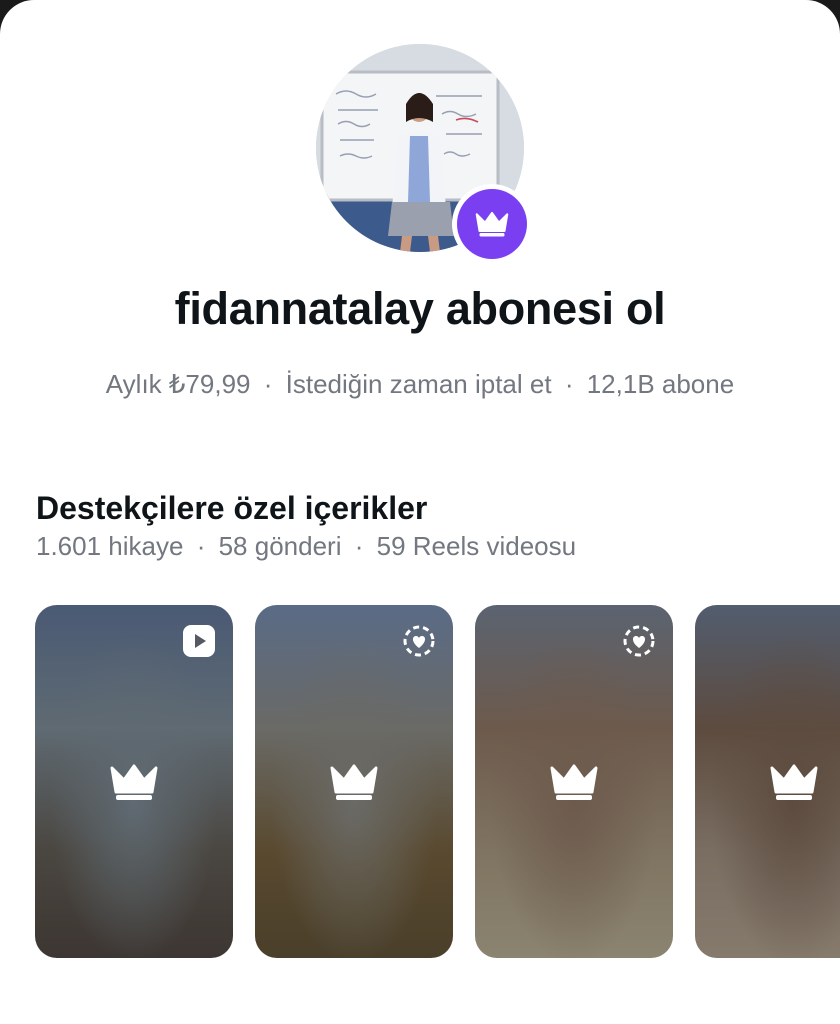 This screenshot has width=840, height=1024. What do you see at coordinates (660, 384) in the screenshot?
I see `subscriber-count: 12,1B abone` at bounding box center [660, 384].